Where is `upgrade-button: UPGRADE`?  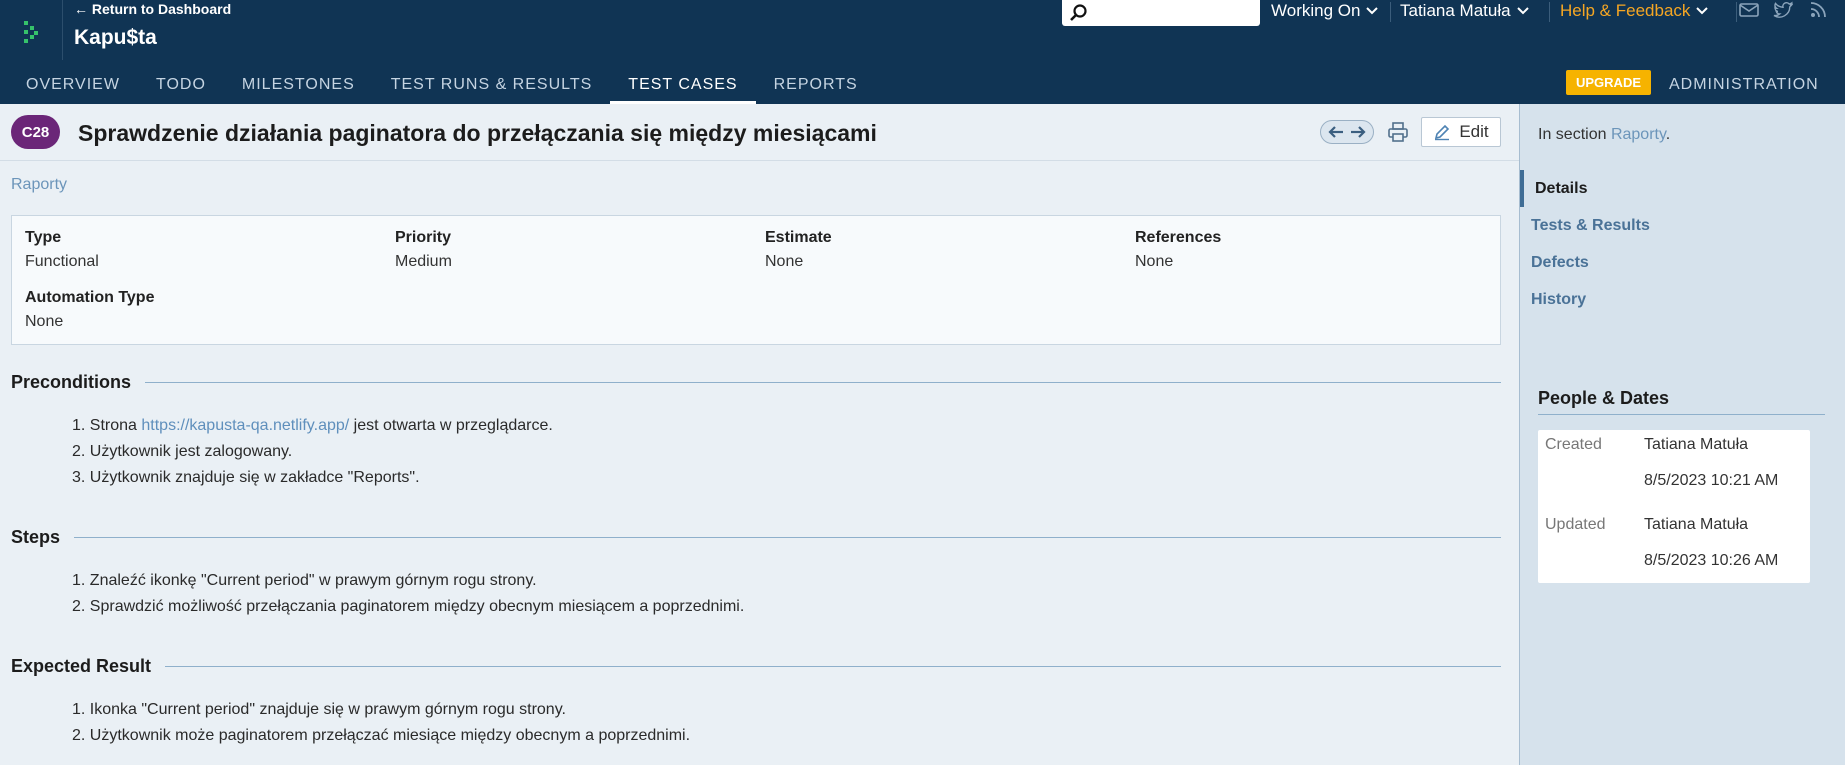 upgrade-button: UPGRADE is located at coordinates (1609, 82).